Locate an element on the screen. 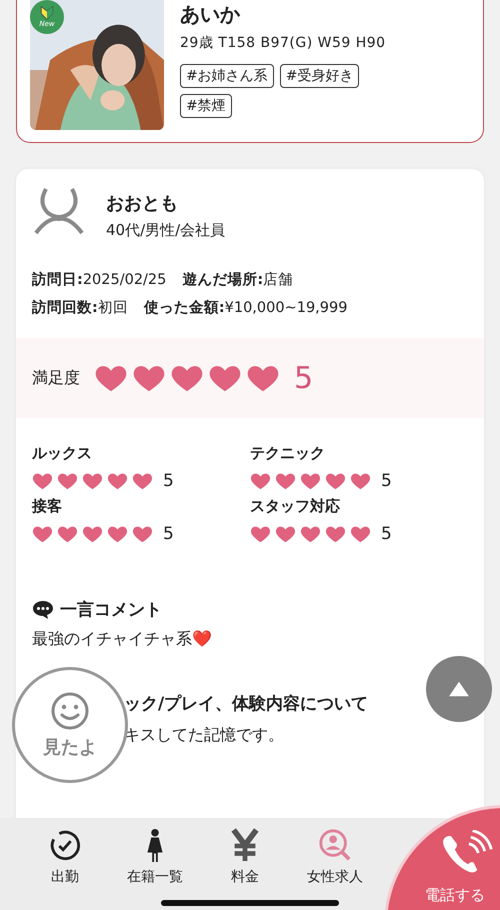  satisfaction-label: 満足度 is located at coordinates (56, 378).